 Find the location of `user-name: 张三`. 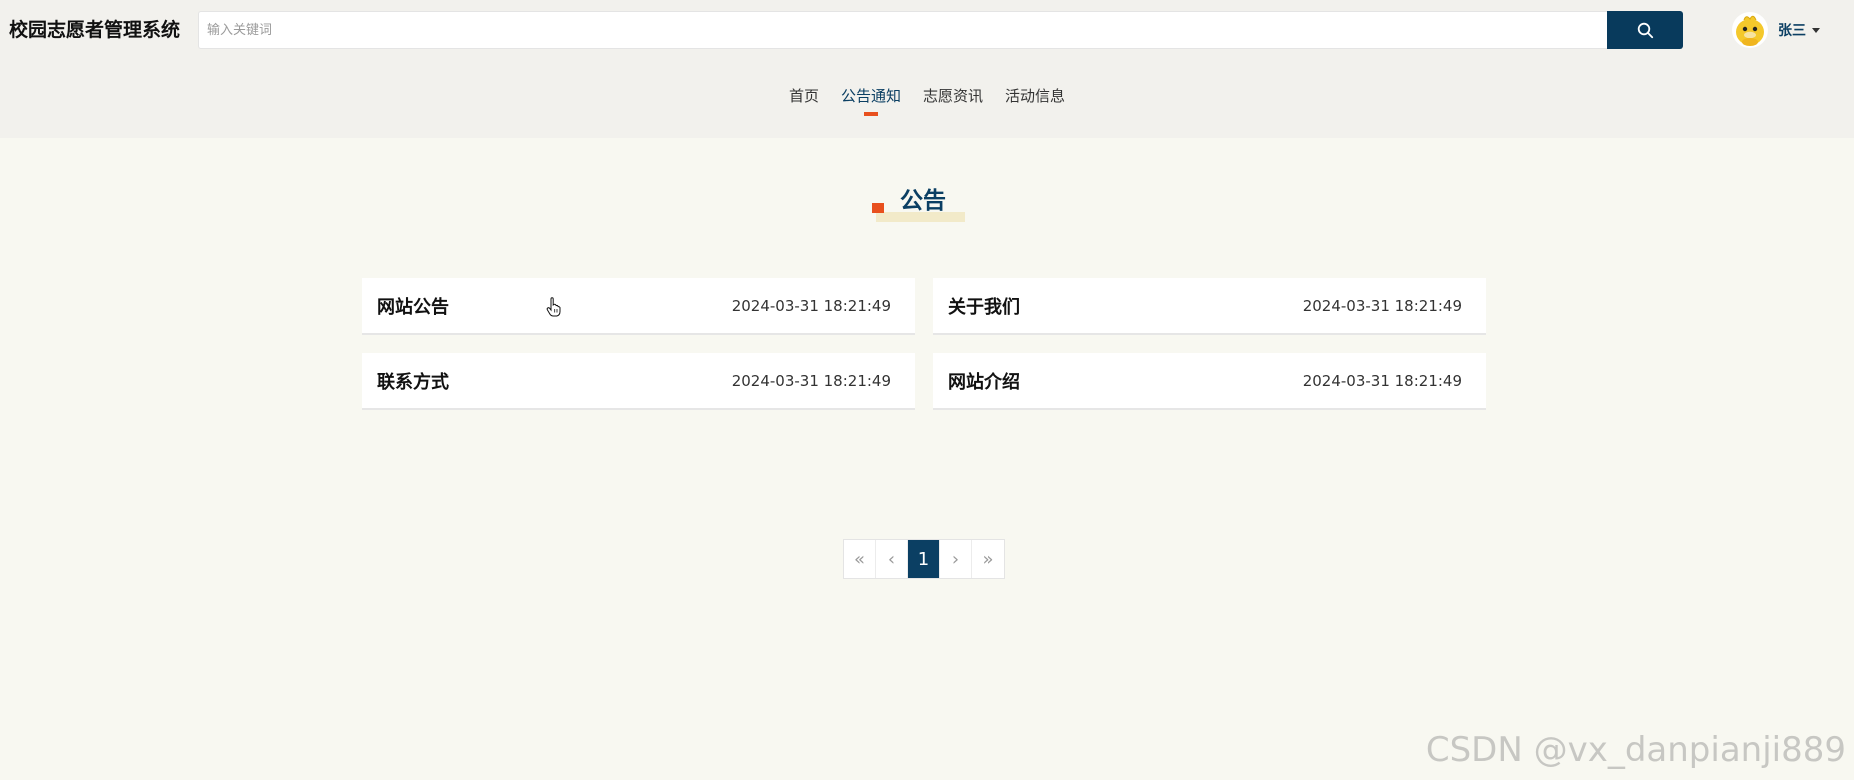

user-name: 张三 is located at coordinates (1792, 31).